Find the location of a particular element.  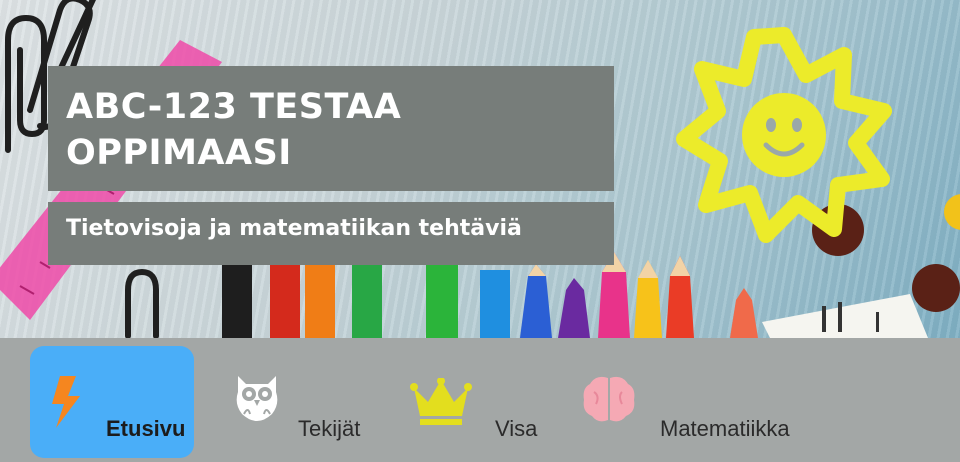

brain-icon is located at coordinates (609, 399).